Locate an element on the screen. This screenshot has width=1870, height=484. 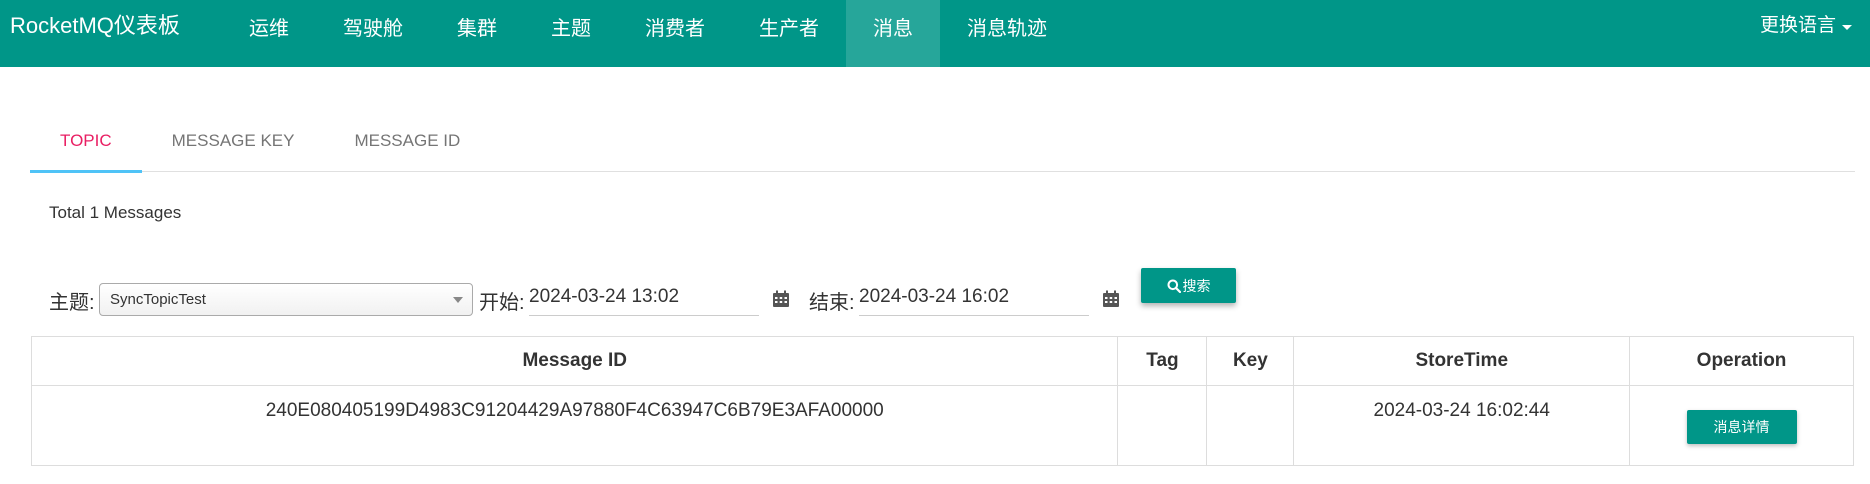
cell-operation: 消息详情 is located at coordinates (1741, 425).